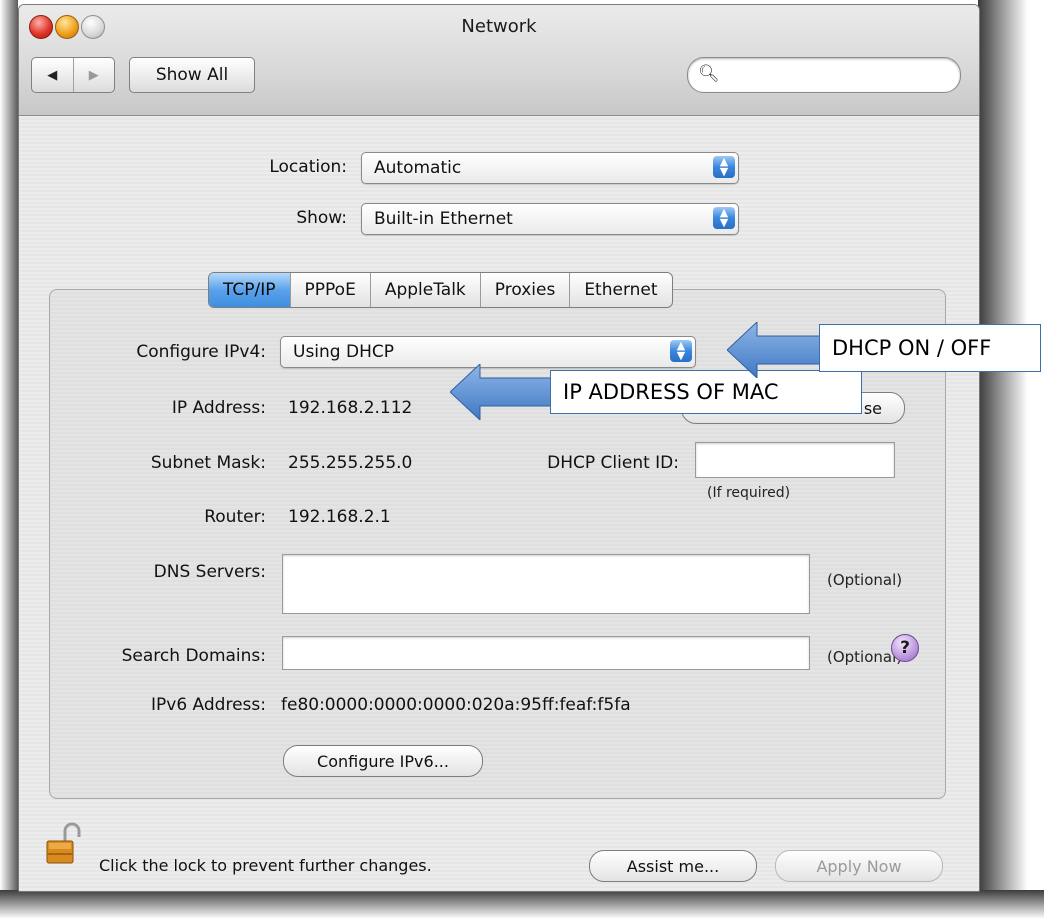 The image size is (1044, 922). I want to click on back-forward-control: ◀ ▶, so click(73, 75).